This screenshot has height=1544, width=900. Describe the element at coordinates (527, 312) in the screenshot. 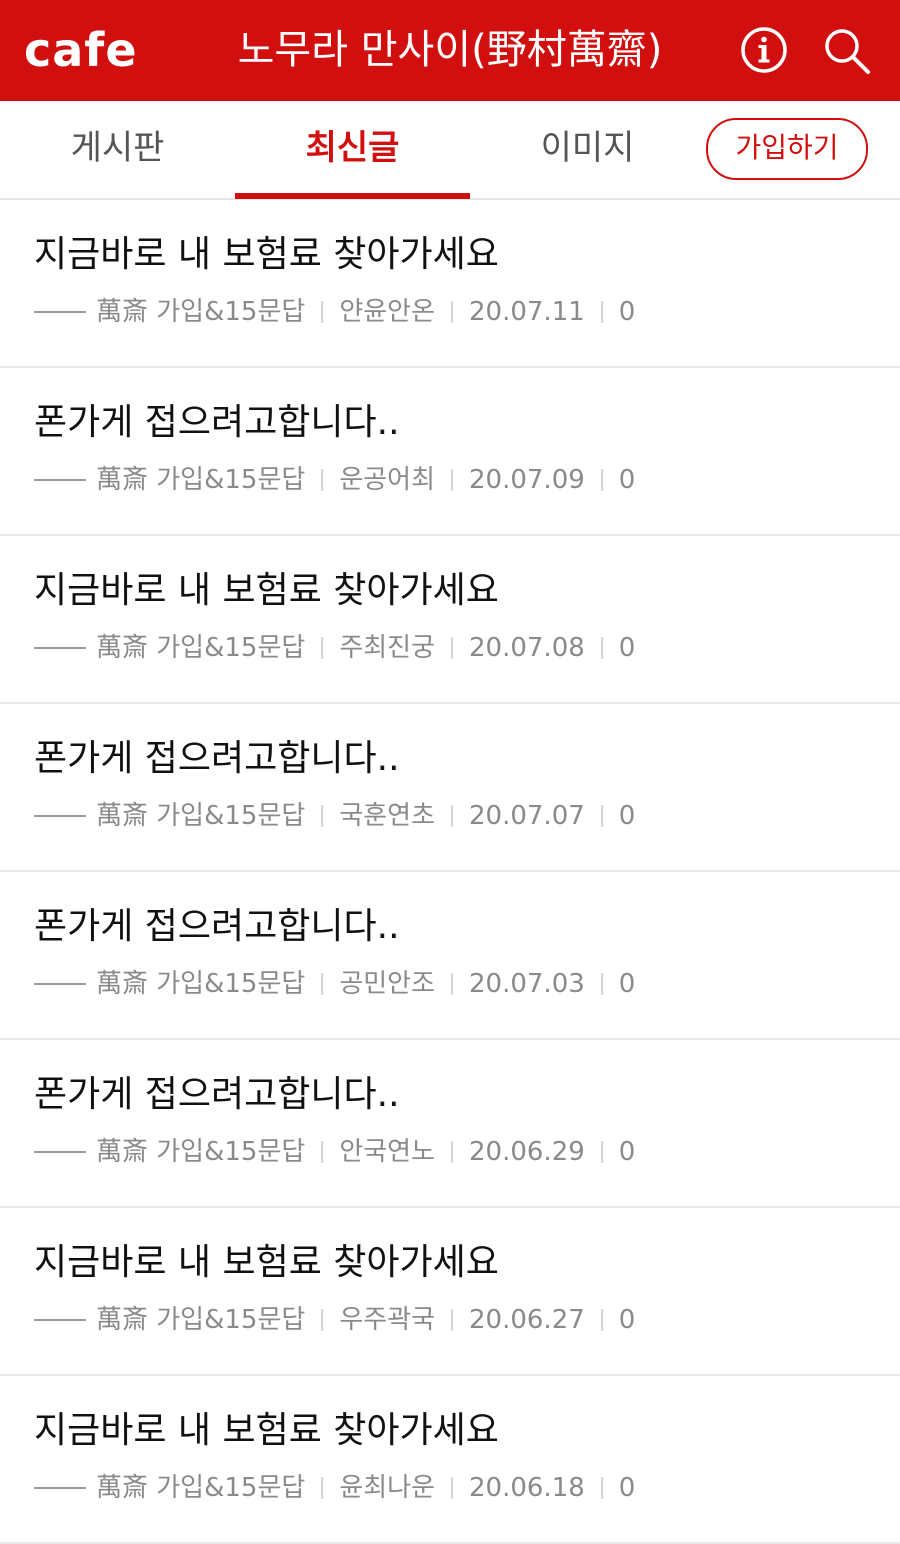

I see `post-date: 20.07.11` at that location.